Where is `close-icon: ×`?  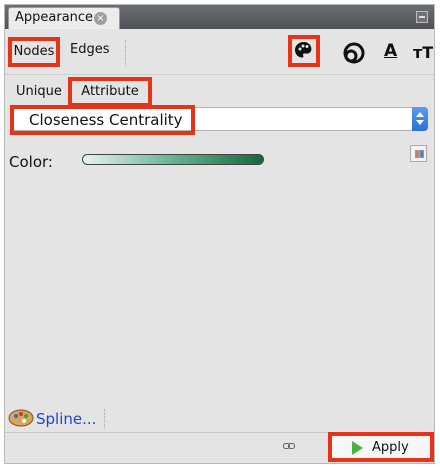 close-icon: × is located at coordinates (100, 18).